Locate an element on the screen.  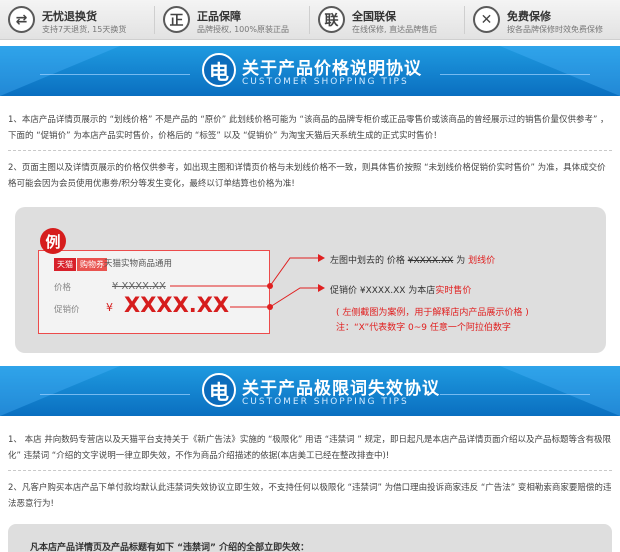
example-note-case: ( 左侧截图为案例，用于解释店内产品展示价格 ) is located at coordinates (432, 313).